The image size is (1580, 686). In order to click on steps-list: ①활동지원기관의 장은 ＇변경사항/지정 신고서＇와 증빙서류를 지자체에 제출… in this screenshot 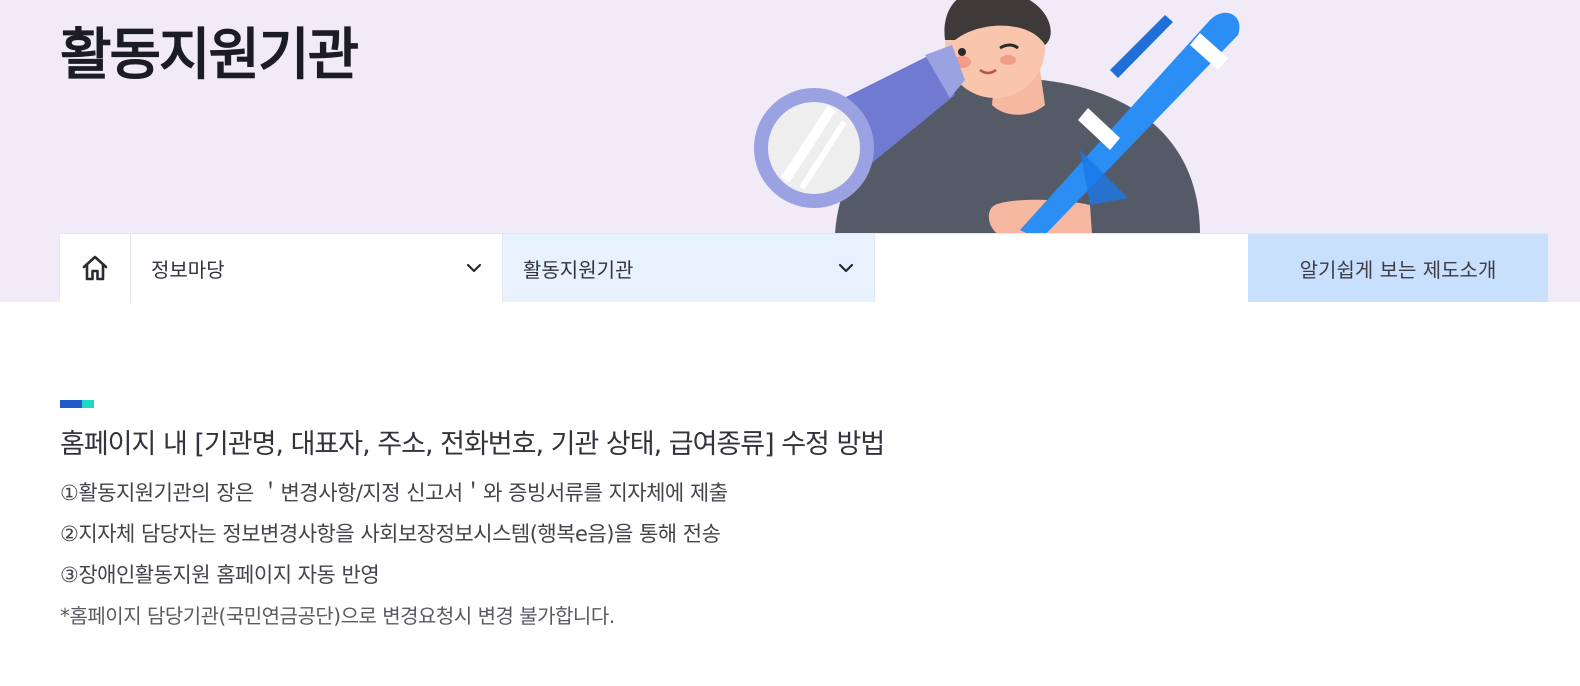, I will do `click(660, 534)`.